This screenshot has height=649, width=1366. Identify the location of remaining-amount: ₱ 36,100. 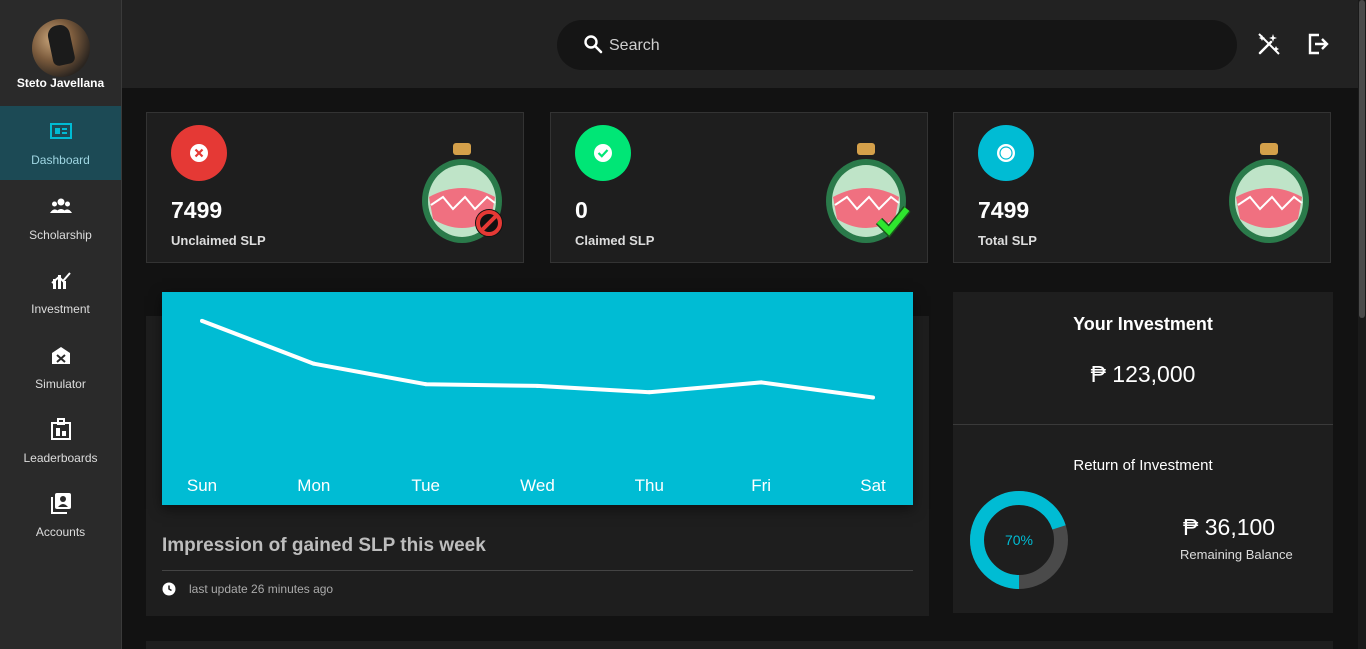
(1229, 527).